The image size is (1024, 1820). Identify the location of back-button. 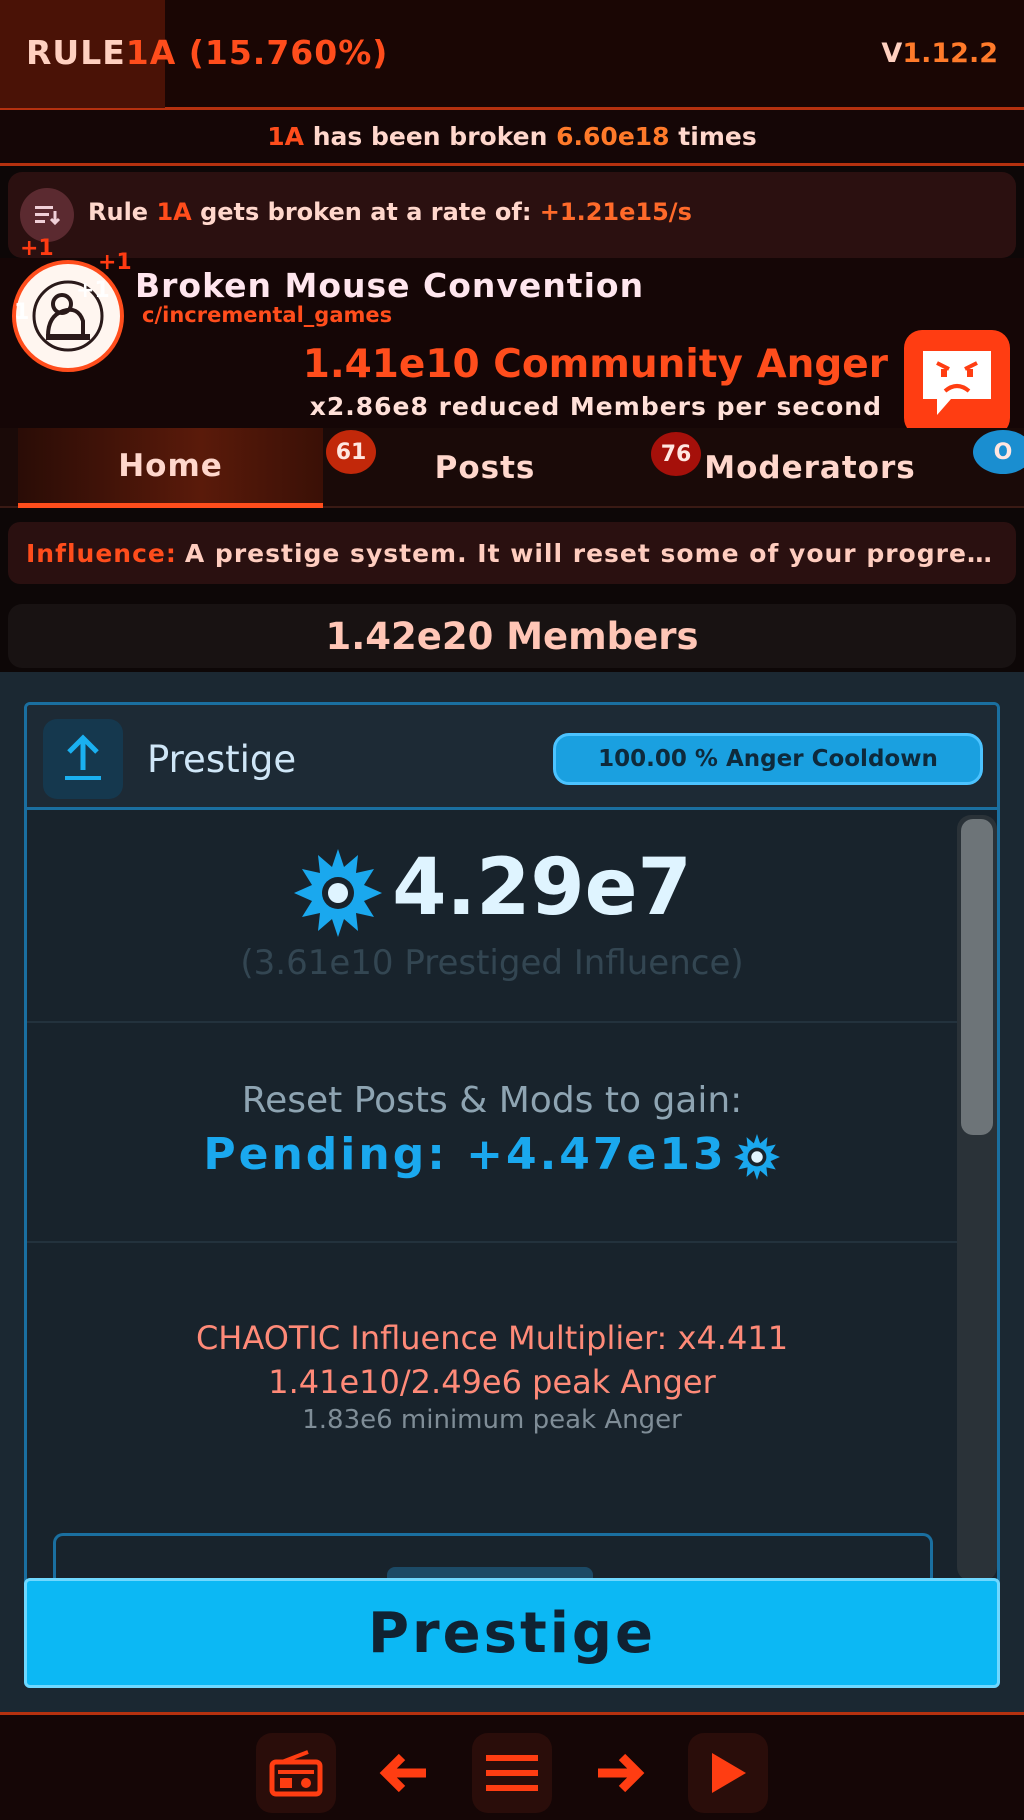
(404, 1773).